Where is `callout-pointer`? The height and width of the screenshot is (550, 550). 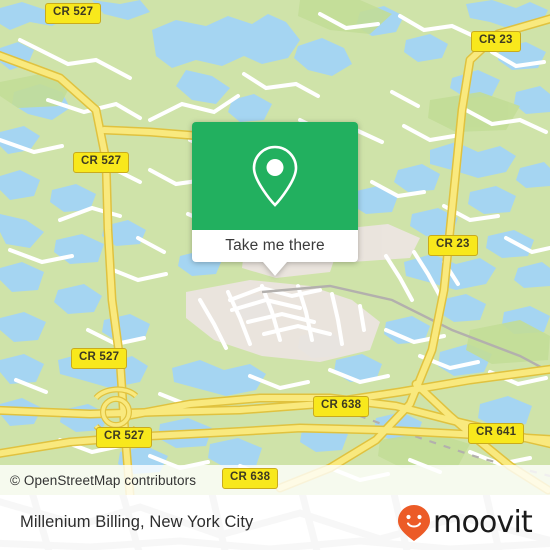 callout-pointer is located at coordinates (275, 269).